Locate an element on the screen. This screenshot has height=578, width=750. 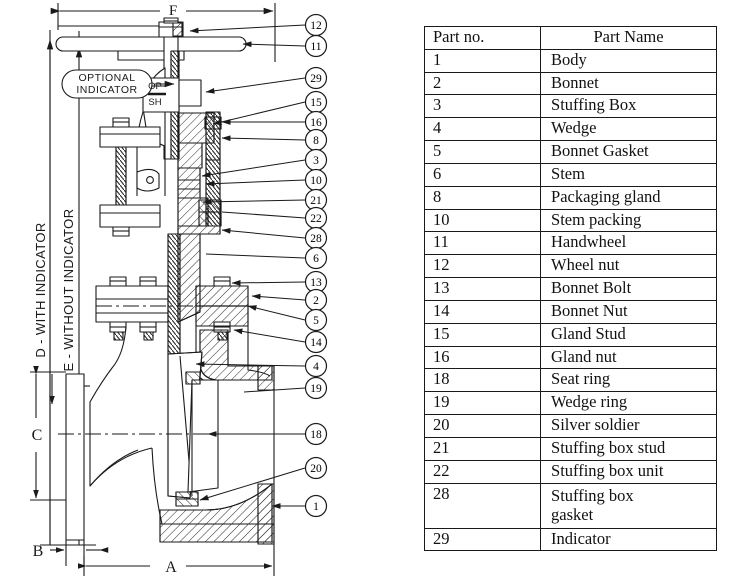
table-row: 19 Wedge ring is located at coordinates (570, 403).